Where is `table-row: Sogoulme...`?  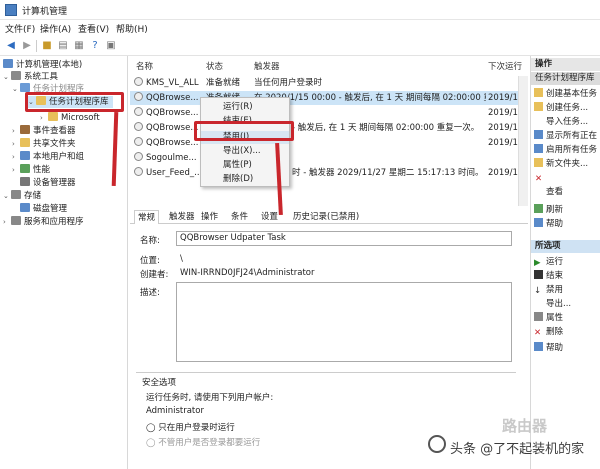
table-row: Sogoulme... is located at coordinates (329, 158).